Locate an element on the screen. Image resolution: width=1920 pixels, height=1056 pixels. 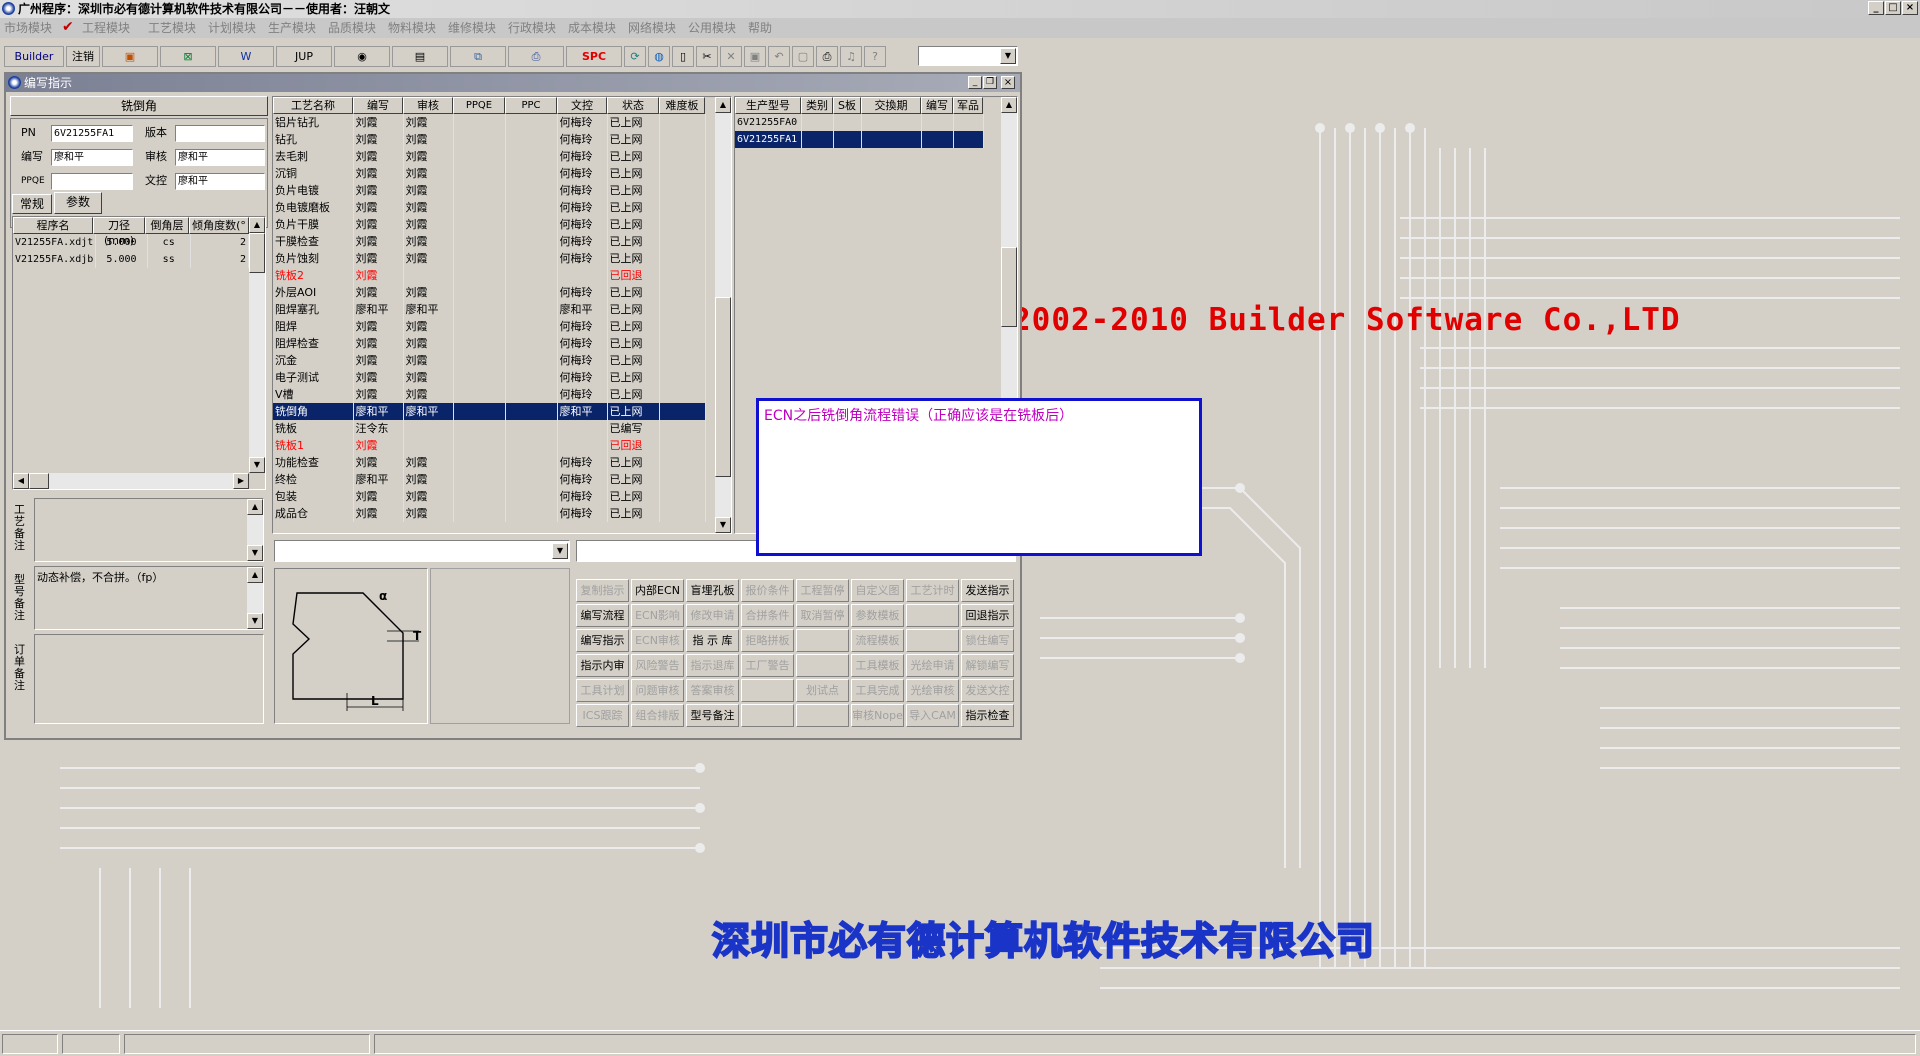
doc-field: 廖和平 is located at coordinates (220, 181).